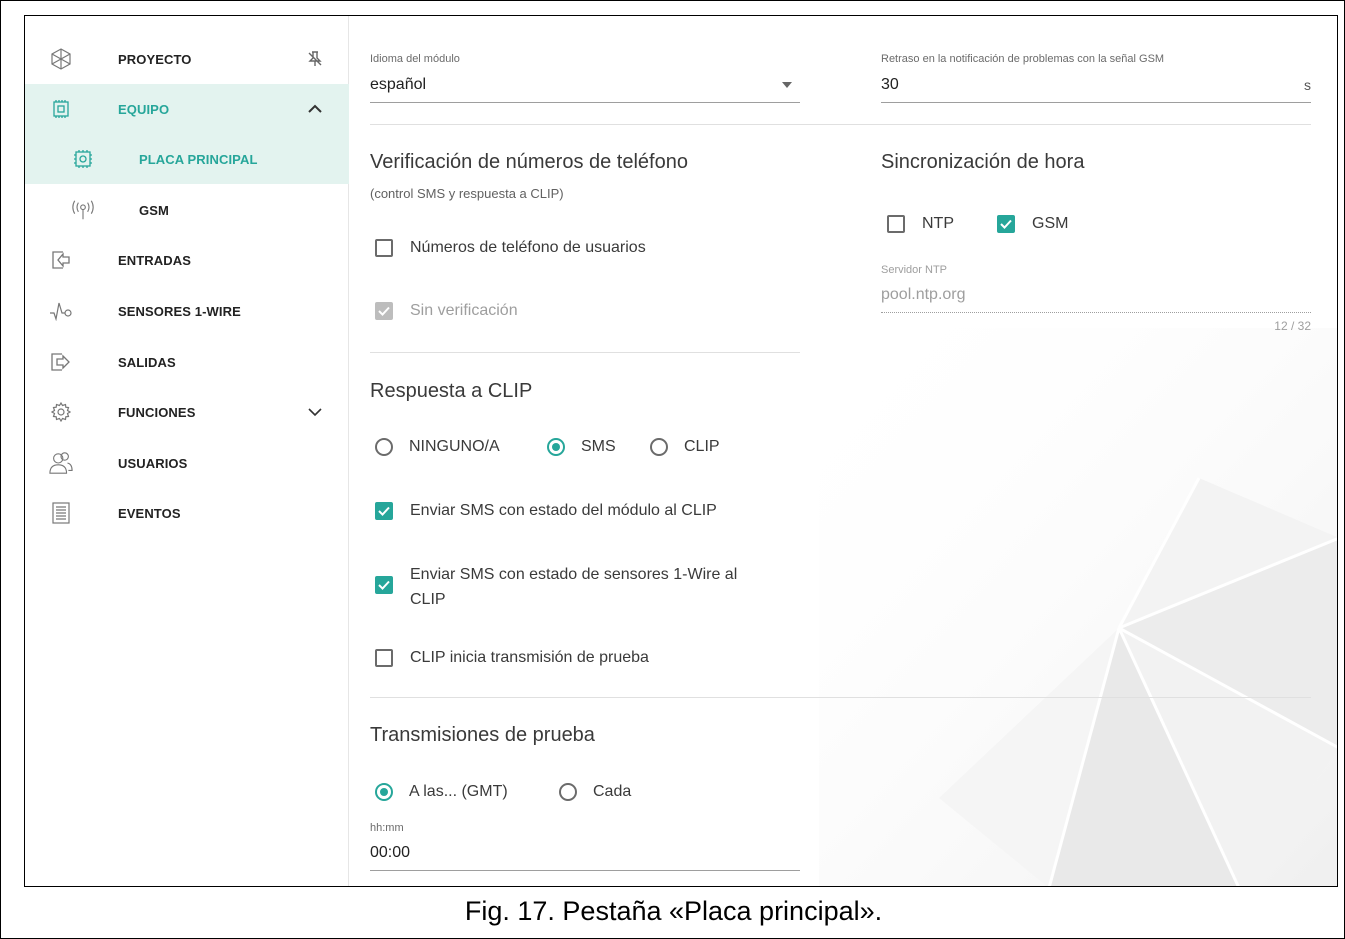 The image size is (1345, 939). I want to click on gear-icon, so click(61, 412).